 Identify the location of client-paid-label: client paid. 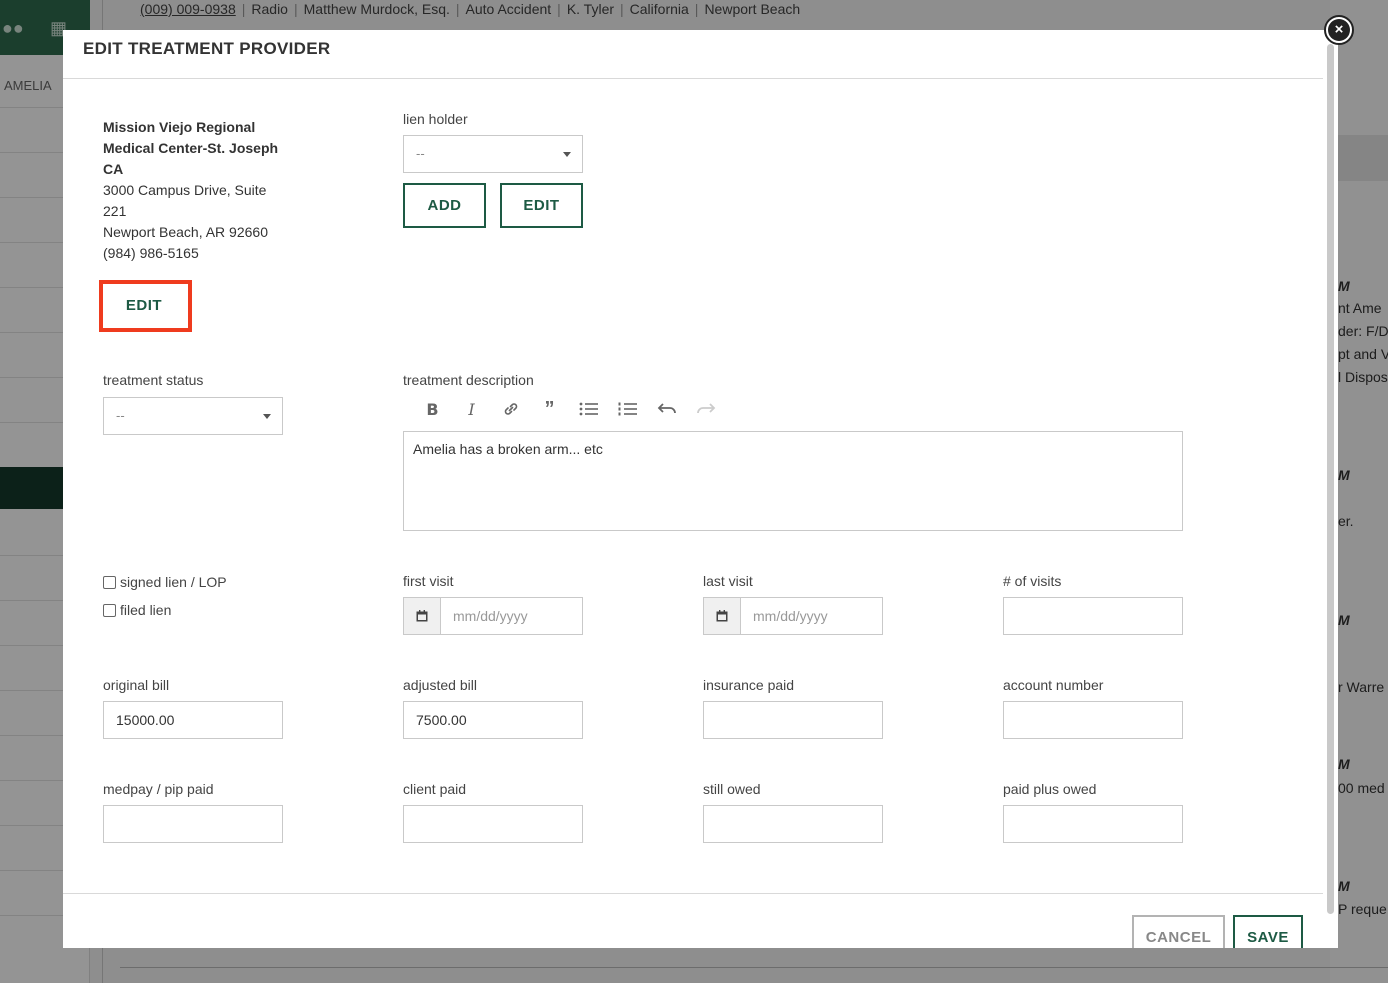
(435, 789).